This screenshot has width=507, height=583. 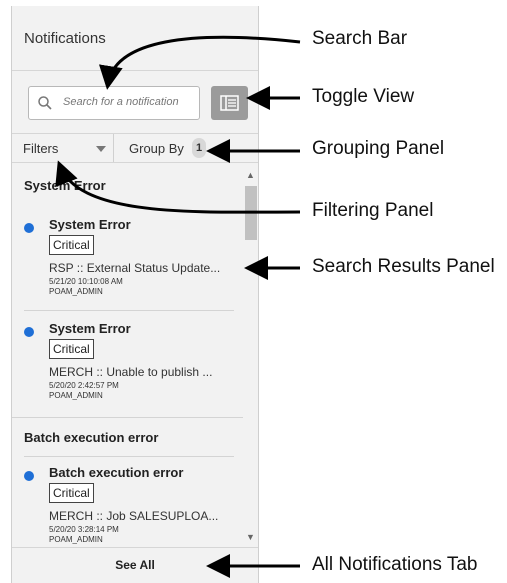 I want to click on filtering-panel-arrow, so click(x=178, y=187).